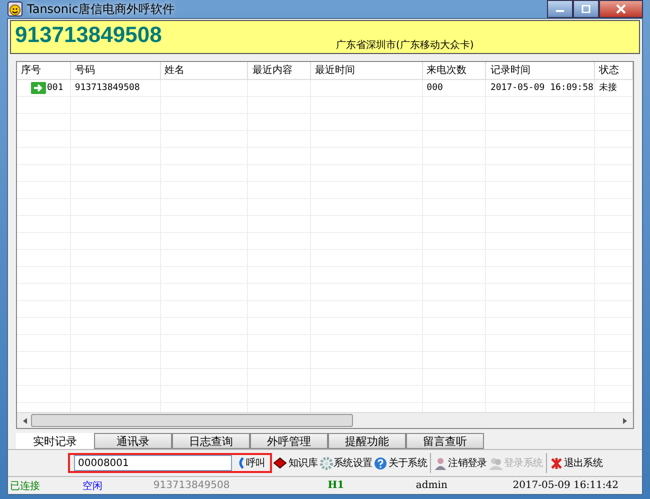 This screenshot has width=650, height=499. I want to click on dial-input: 00008001, so click(153, 463).